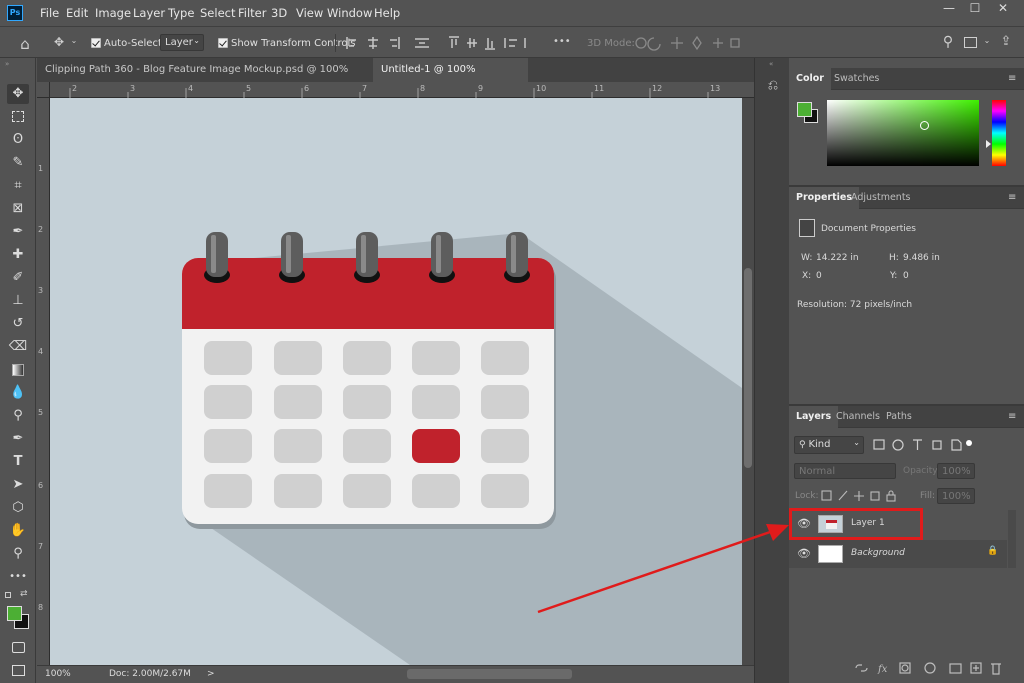 This screenshot has height=683, width=1024. What do you see at coordinates (492, 43) in the screenshot?
I see `distribute-icons` at bounding box center [492, 43].